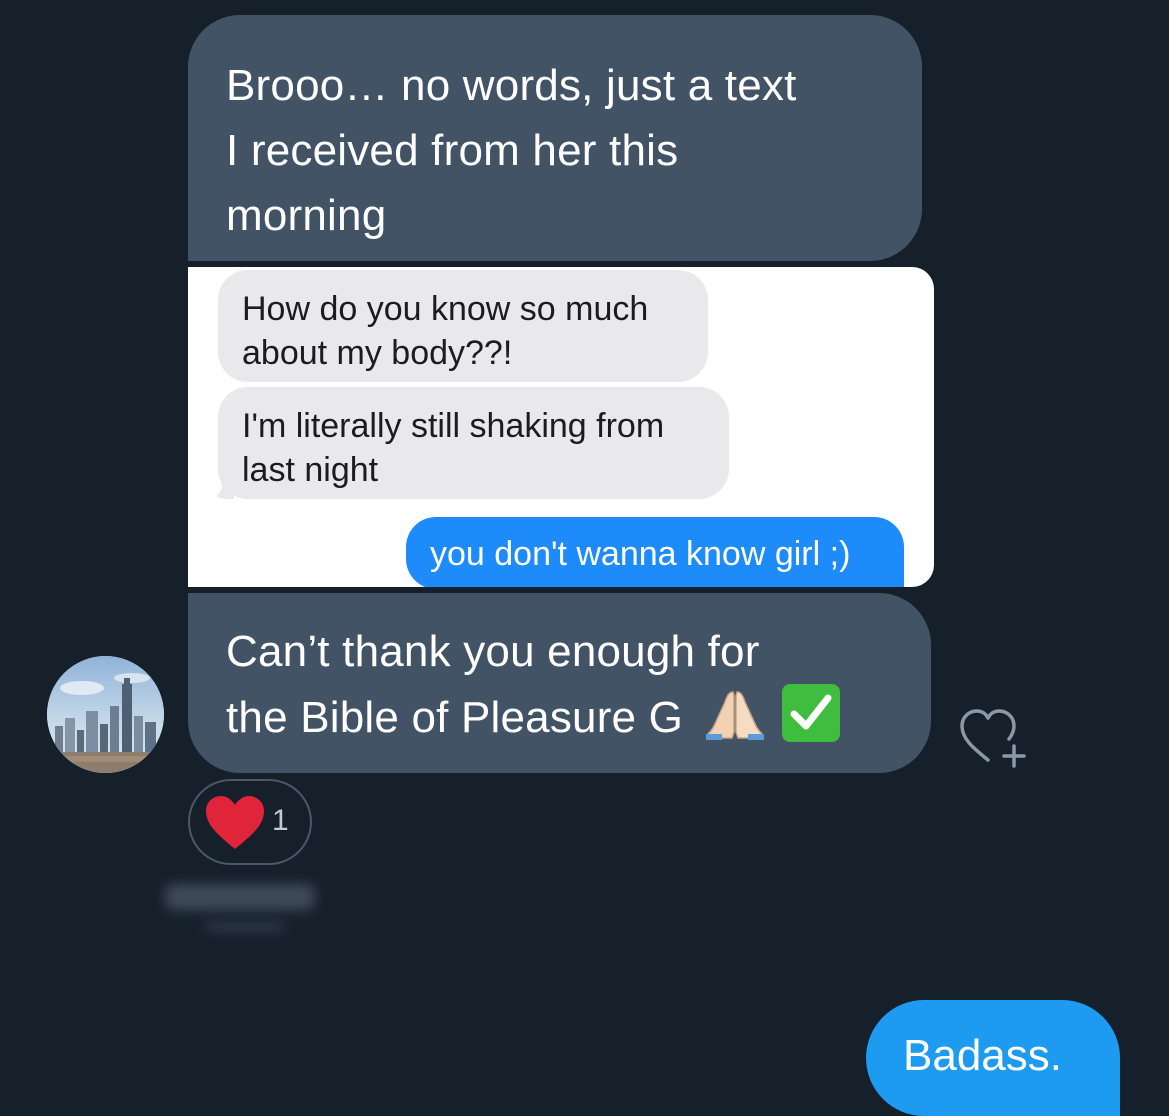 The height and width of the screenshot is (1116, 1169). Describe the element at coordinates (280, 820) in the screenshot. I see `reaction-count: 1` at that location.